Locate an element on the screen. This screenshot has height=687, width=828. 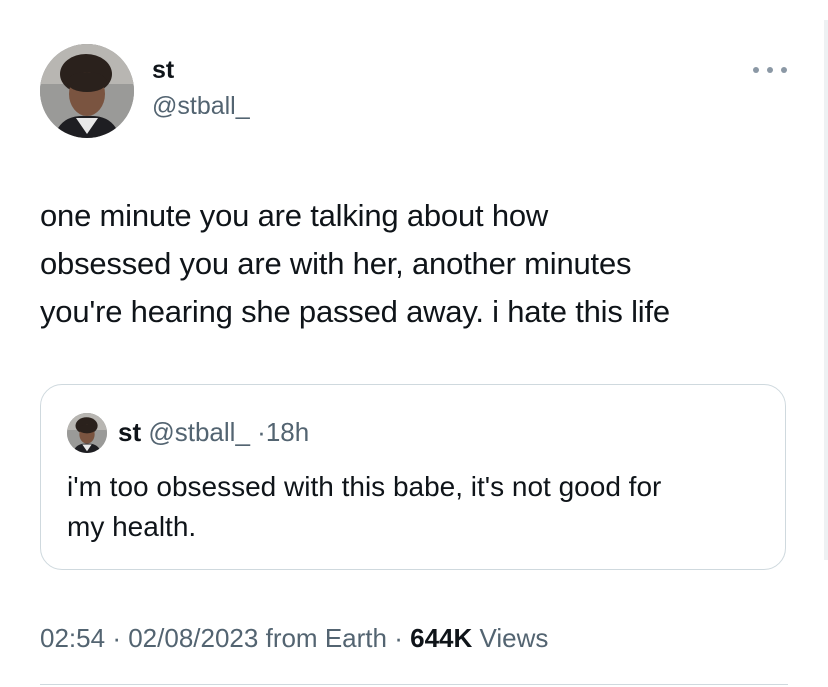
divider is located at coordinates (414, 684).